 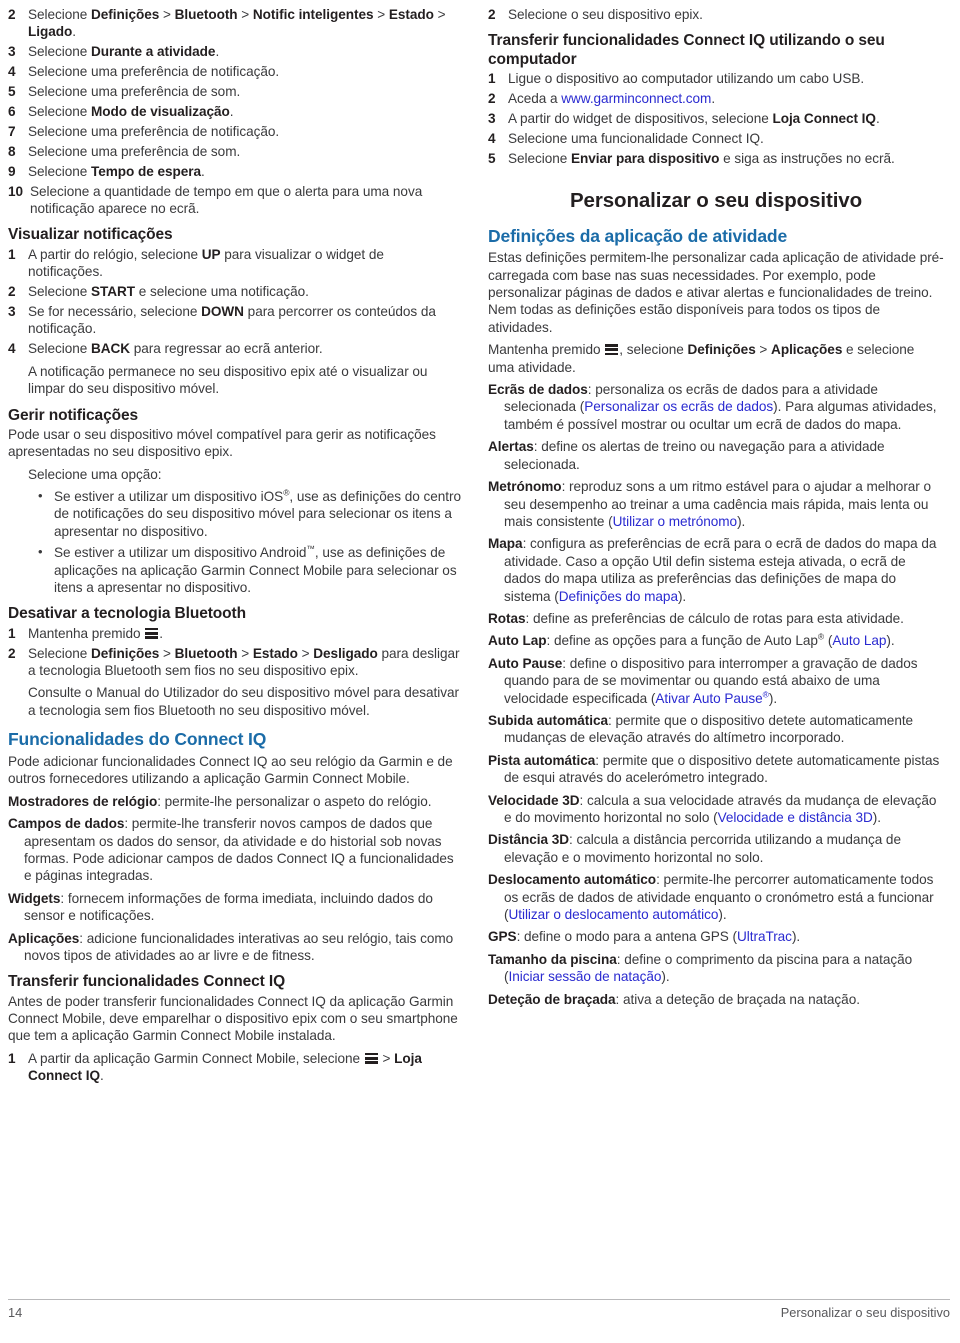 I want to click on heading-visualizar-notificacoes: Visualizar notificações, so click(x=90, y=235).